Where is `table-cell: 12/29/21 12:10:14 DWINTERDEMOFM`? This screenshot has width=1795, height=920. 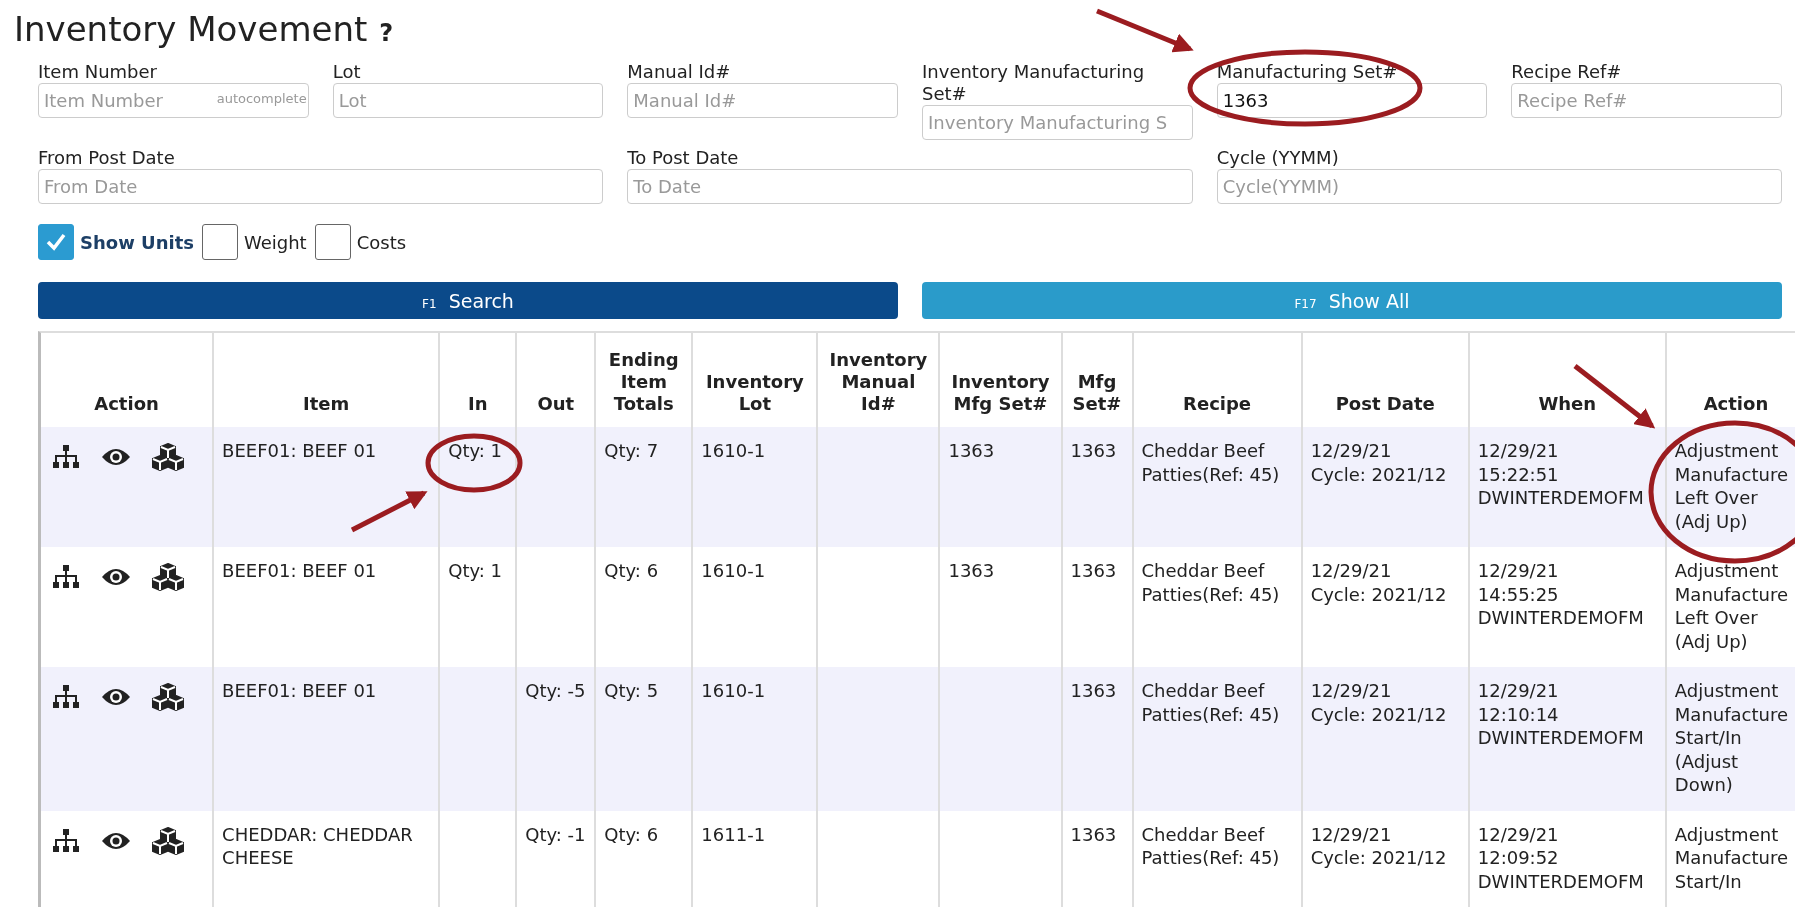 table-cell: 12/29/21 12:10:14 DWINTERDEMOFM is located at coordinates (1560, 714).